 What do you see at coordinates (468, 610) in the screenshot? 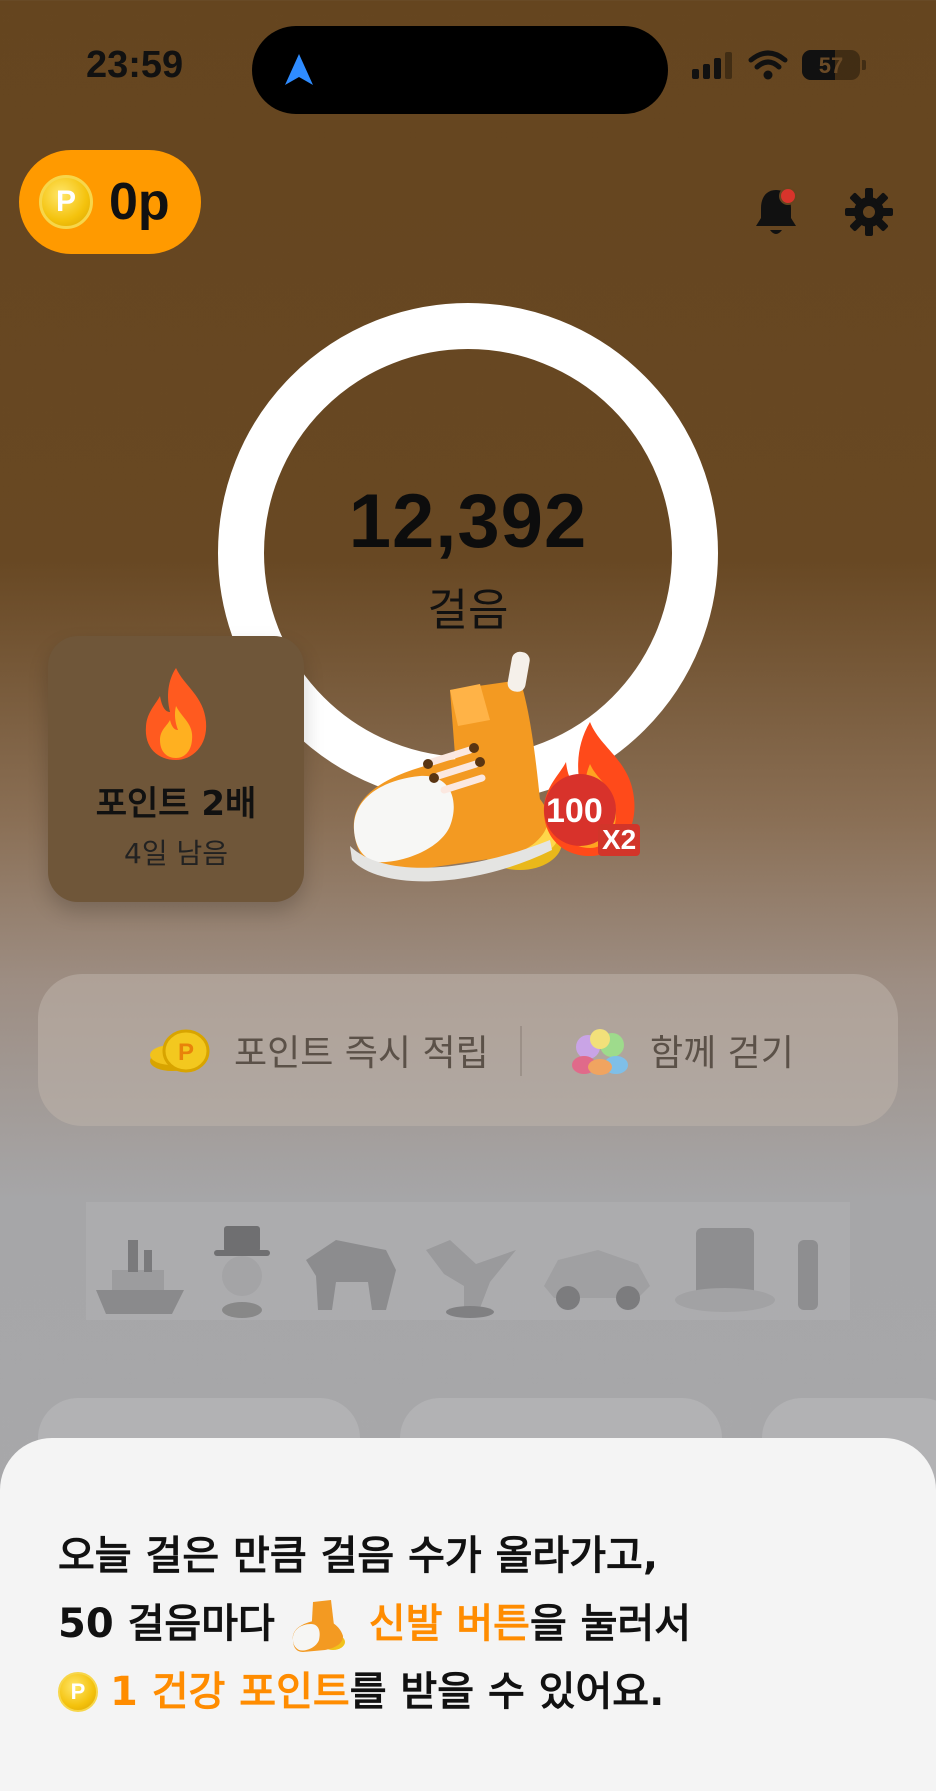
I see `step-unit: 걸음` at bounding box center [468, 610].